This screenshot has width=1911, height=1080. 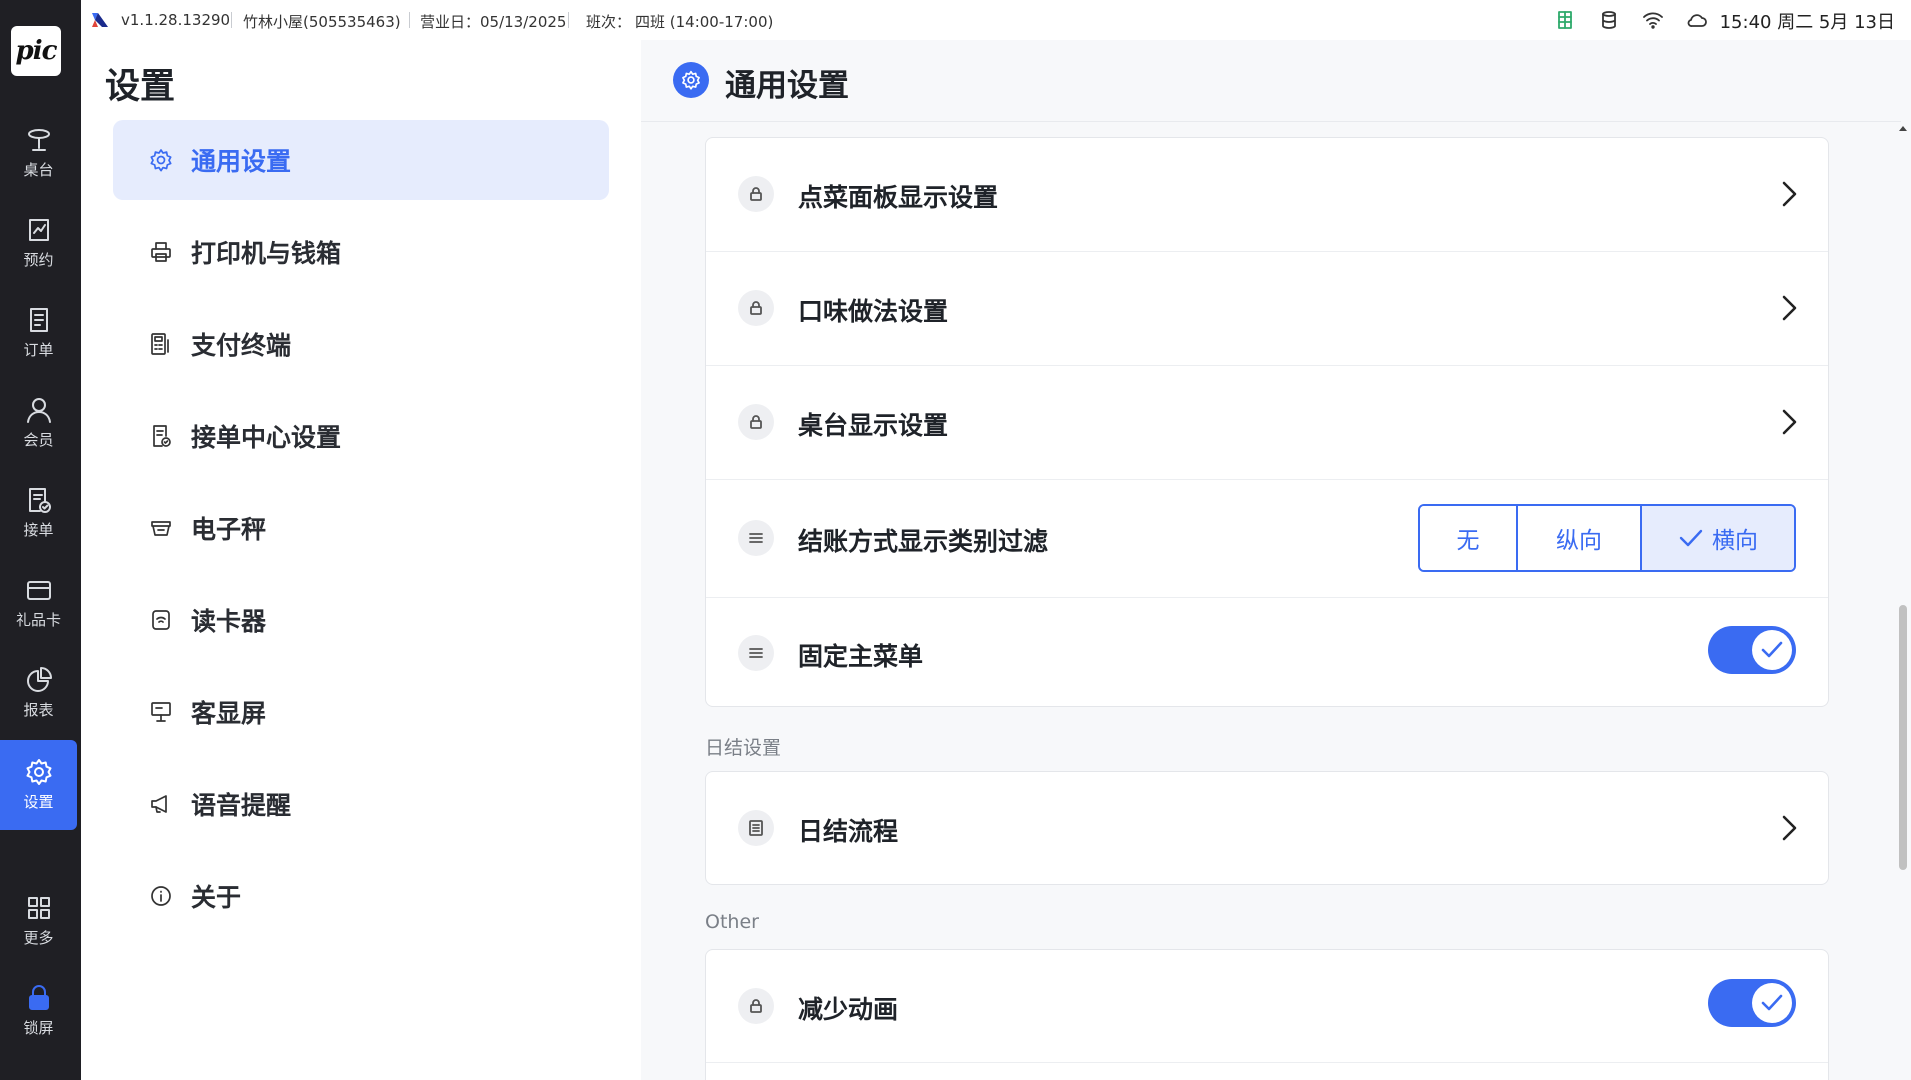 What do you see at coordinates (1267, 194) in the screenshot?
I see `settings-row-menu-panel: 点菜面板显示设置` at bounding box center [1267, 194].